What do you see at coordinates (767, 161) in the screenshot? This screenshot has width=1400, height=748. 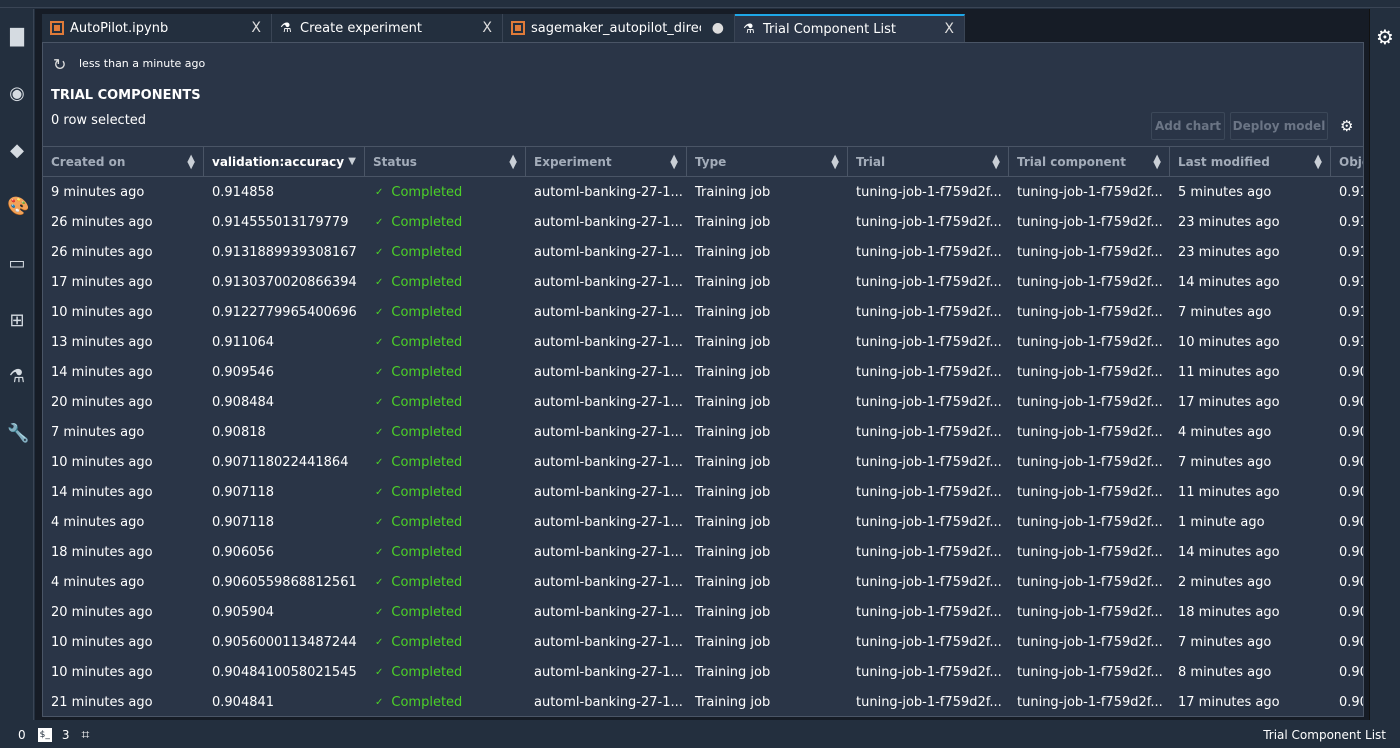 I see `column-header: Type ▲ ▼` at bounding box center [767, 161].